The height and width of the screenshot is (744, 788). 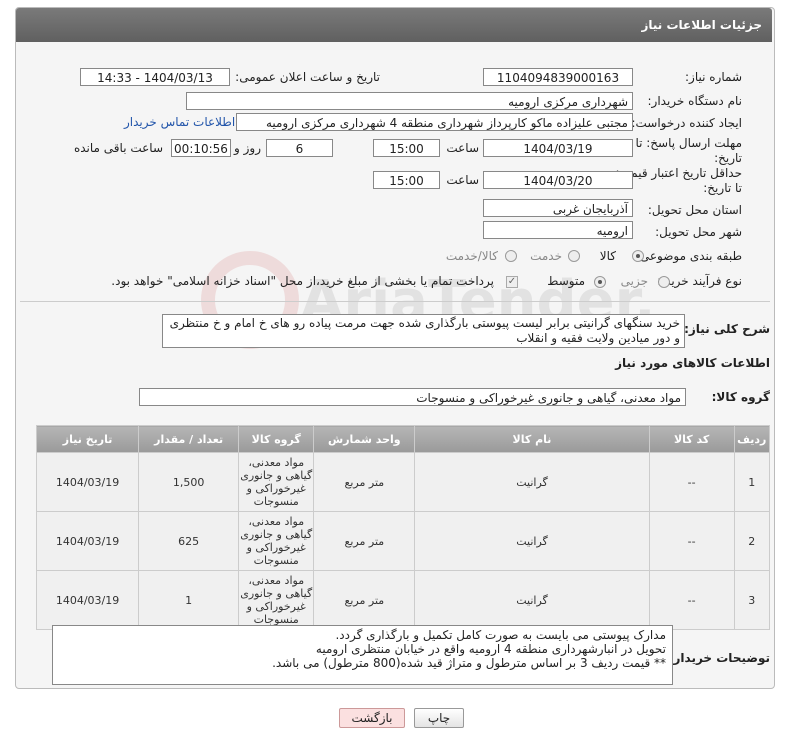 I want to click on days-remaining-field: 6, so click(x=299, y=148).